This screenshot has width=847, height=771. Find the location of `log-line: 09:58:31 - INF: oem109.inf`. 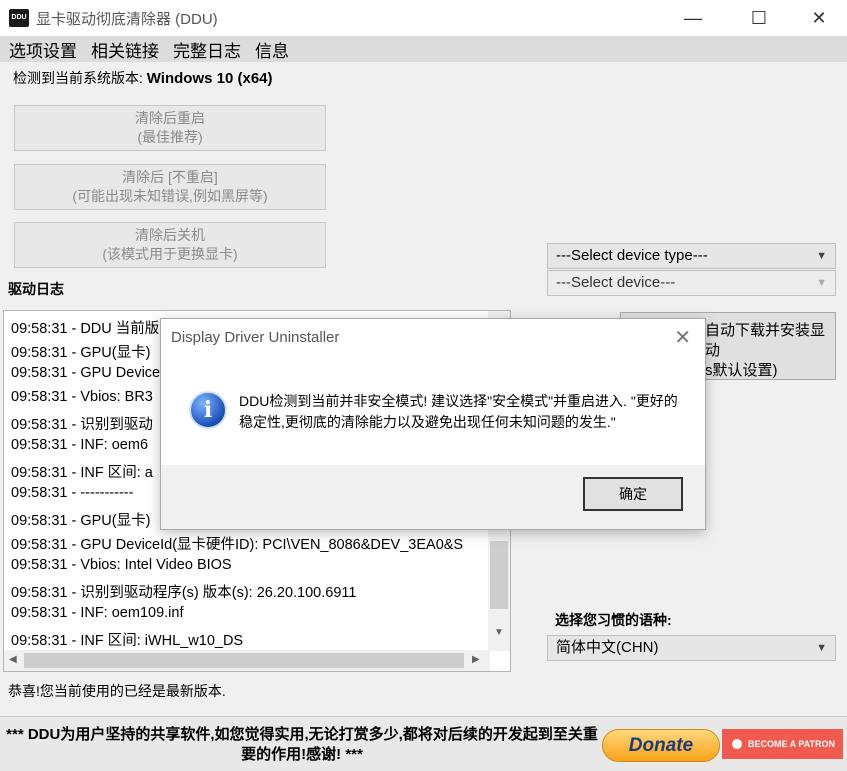

log-line: 09:58:31 - INF: oem109.inf is located at coordinates (97, 613).